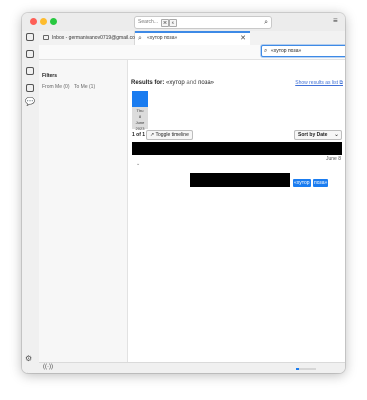  What do you see at coordinates (31, 202) in the screenshot?
I see `spaces-toolbar: 💬 ⚙ ⇤` at bounding box center [31, 202].